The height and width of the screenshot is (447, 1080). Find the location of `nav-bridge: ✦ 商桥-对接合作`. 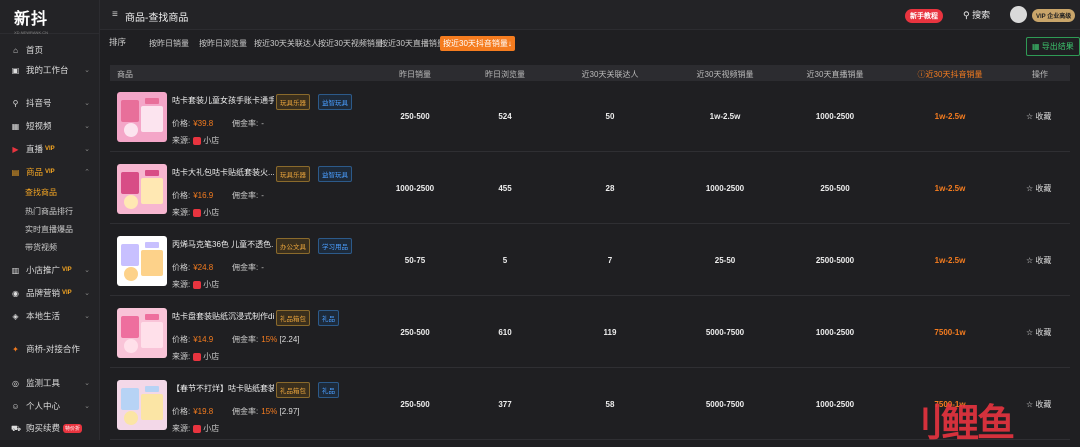

nav-bridge: ✦ 商桥-对接合作 is located at coordinates (50, 349).